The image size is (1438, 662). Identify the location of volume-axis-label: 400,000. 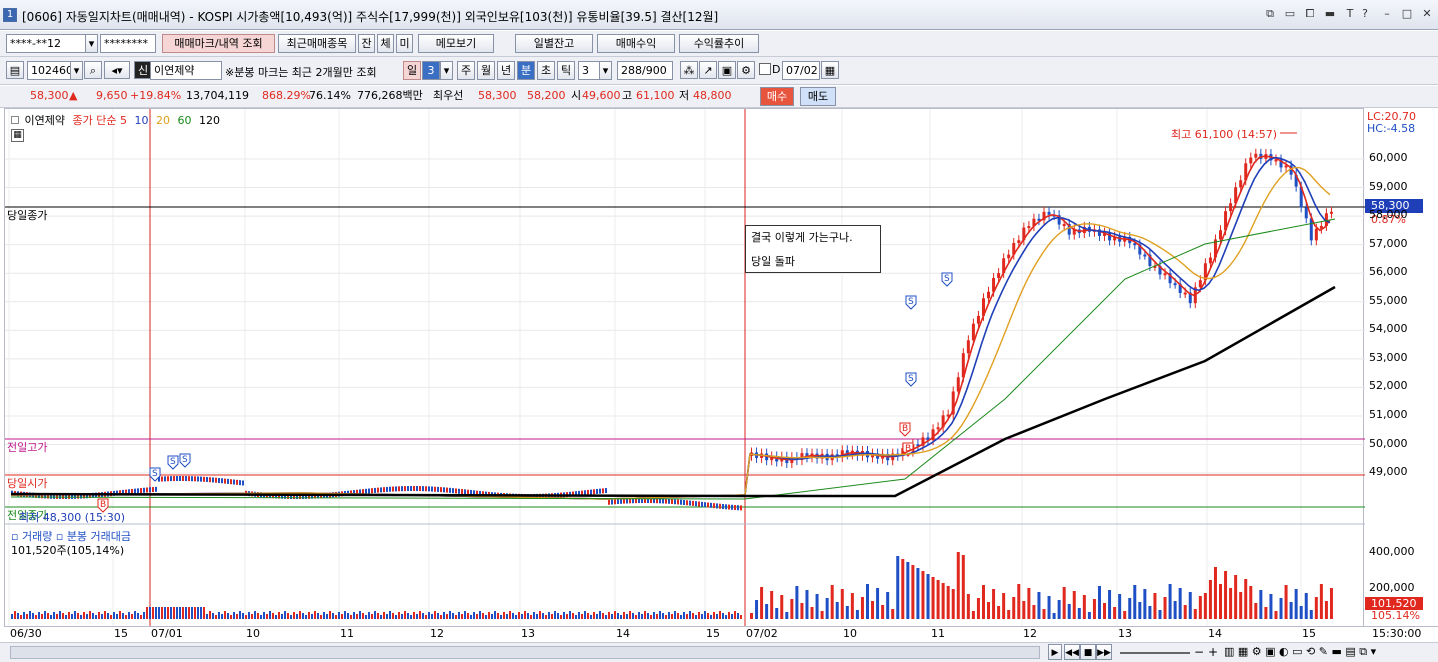
(1392, 551).